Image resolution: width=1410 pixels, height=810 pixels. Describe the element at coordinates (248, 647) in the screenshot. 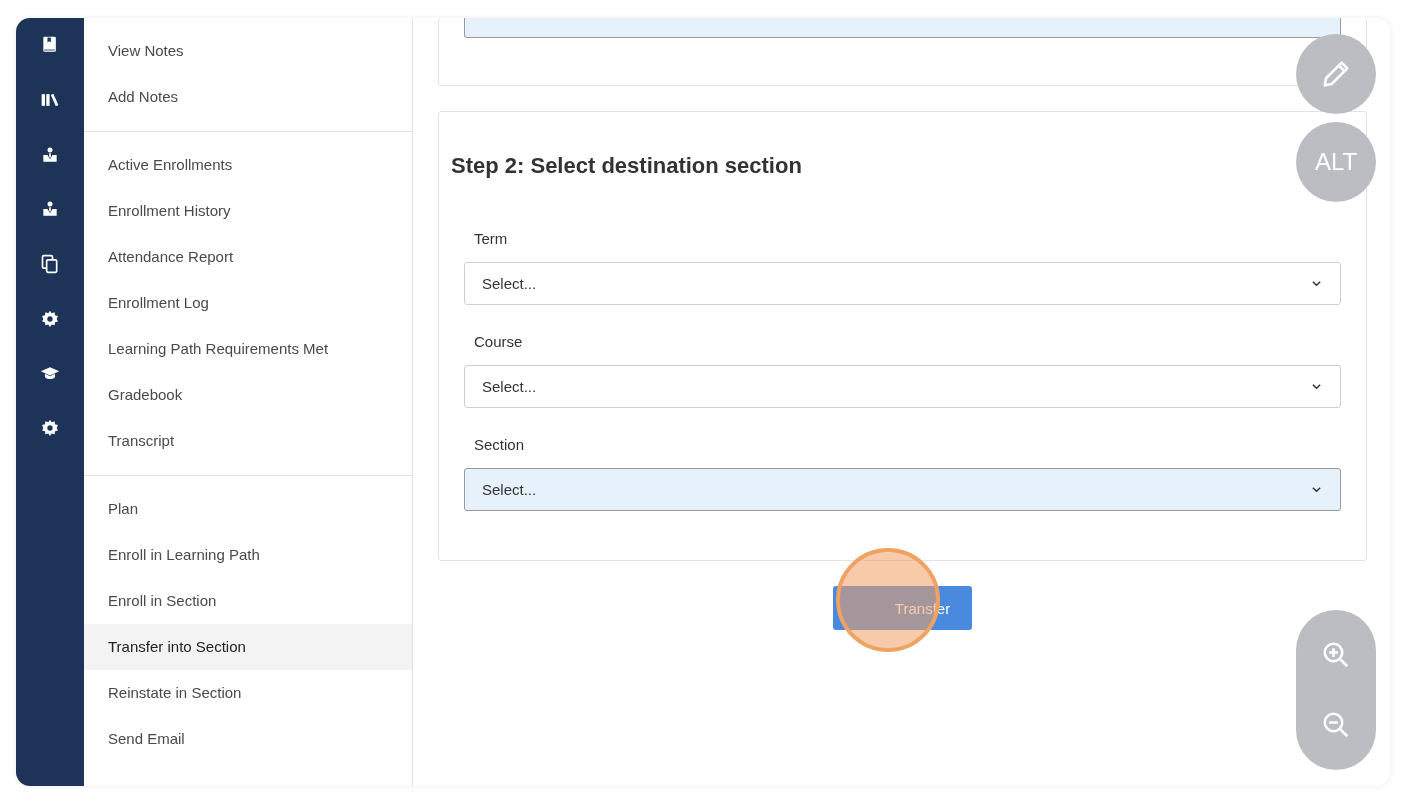

I see `menu-item: Transfer into Section` at that location.